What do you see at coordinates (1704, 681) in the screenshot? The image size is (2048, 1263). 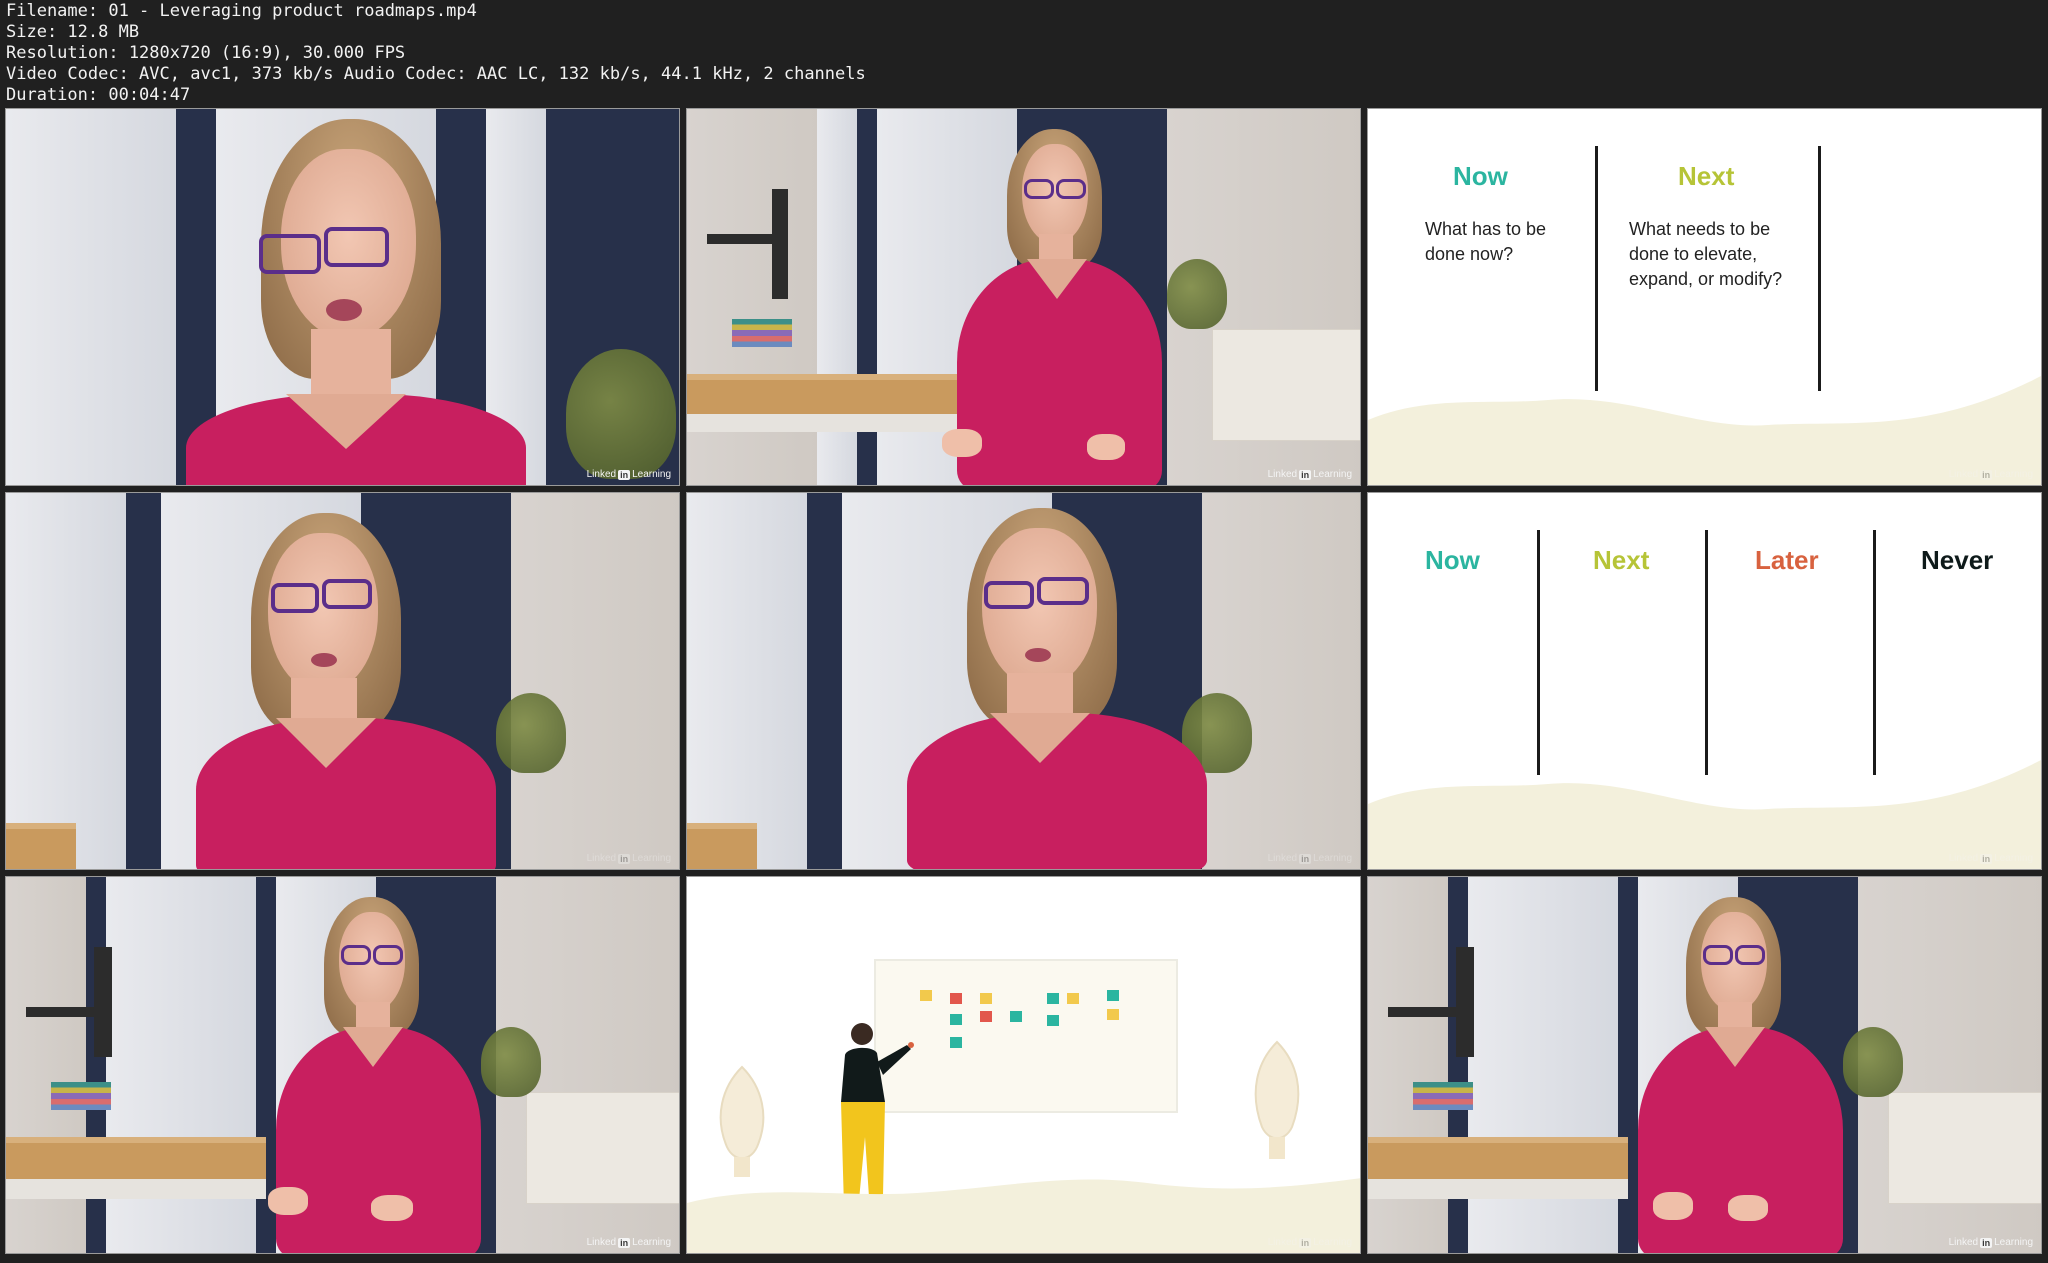 I see `thumbnail-6-slide-four-columns: Now Next Later Never Linked in Learning` at bounding box center [1704, 681].